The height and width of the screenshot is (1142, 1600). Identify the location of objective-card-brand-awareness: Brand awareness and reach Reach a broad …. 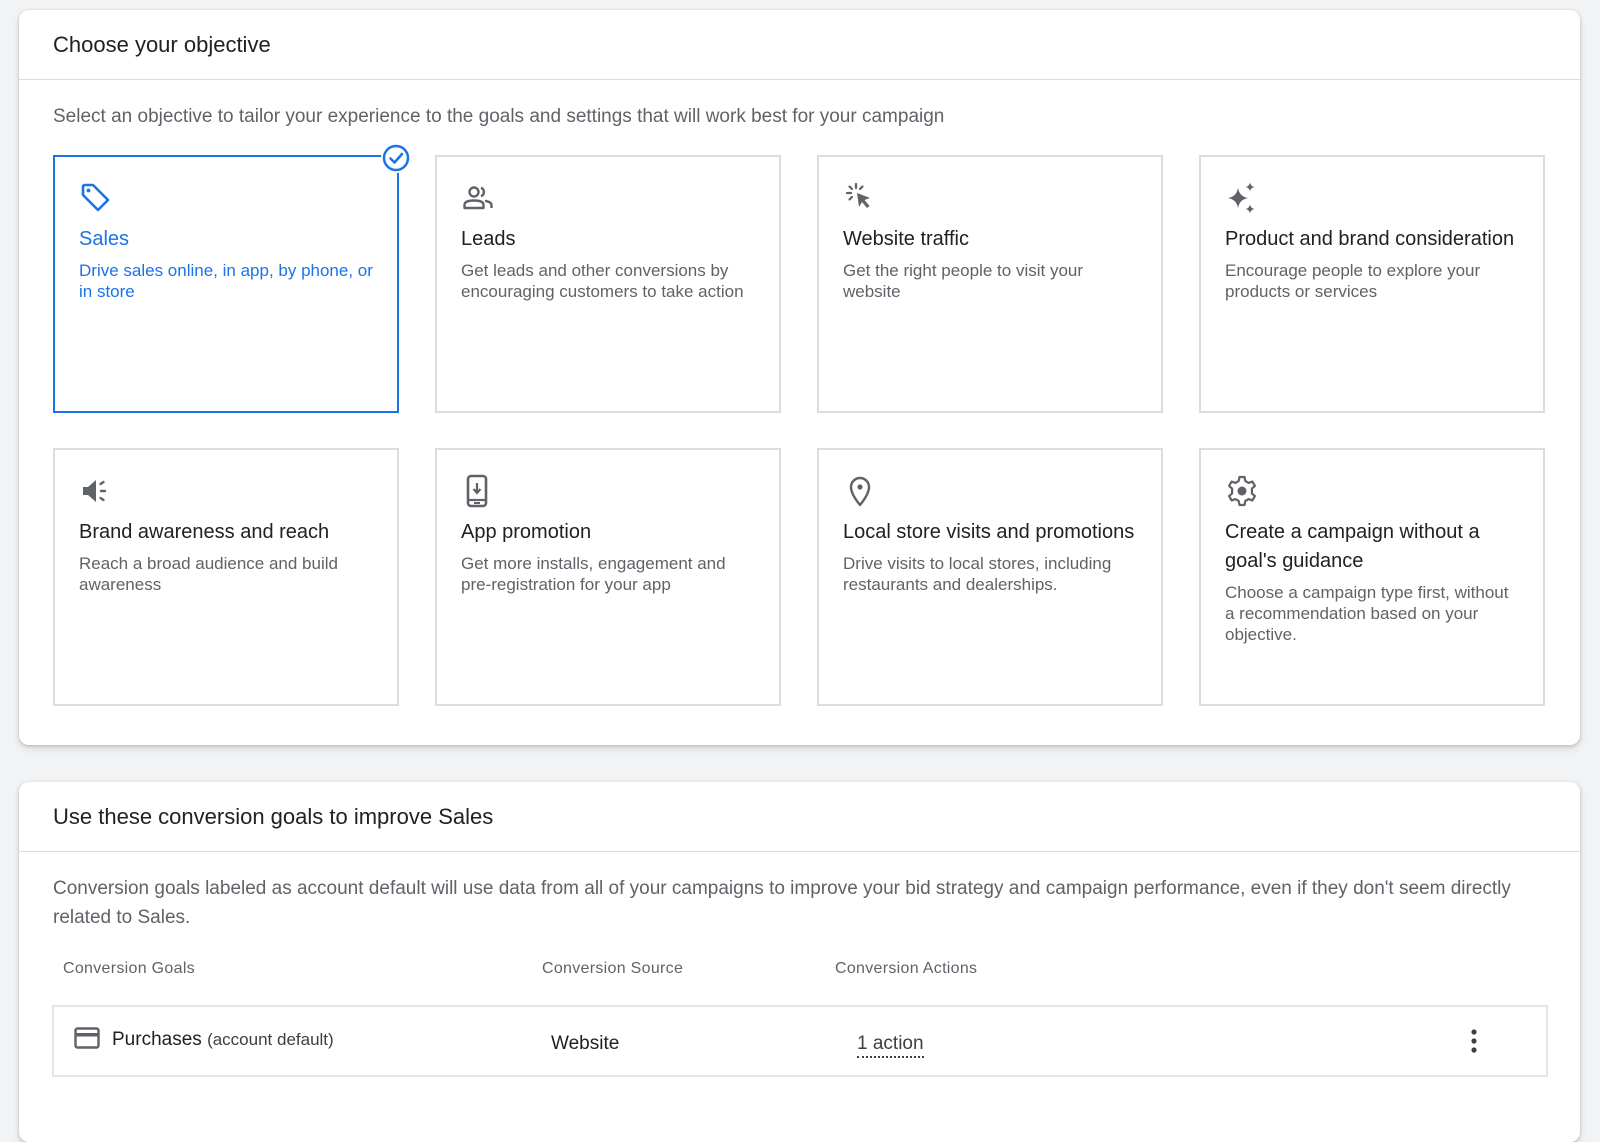
(226, 577).